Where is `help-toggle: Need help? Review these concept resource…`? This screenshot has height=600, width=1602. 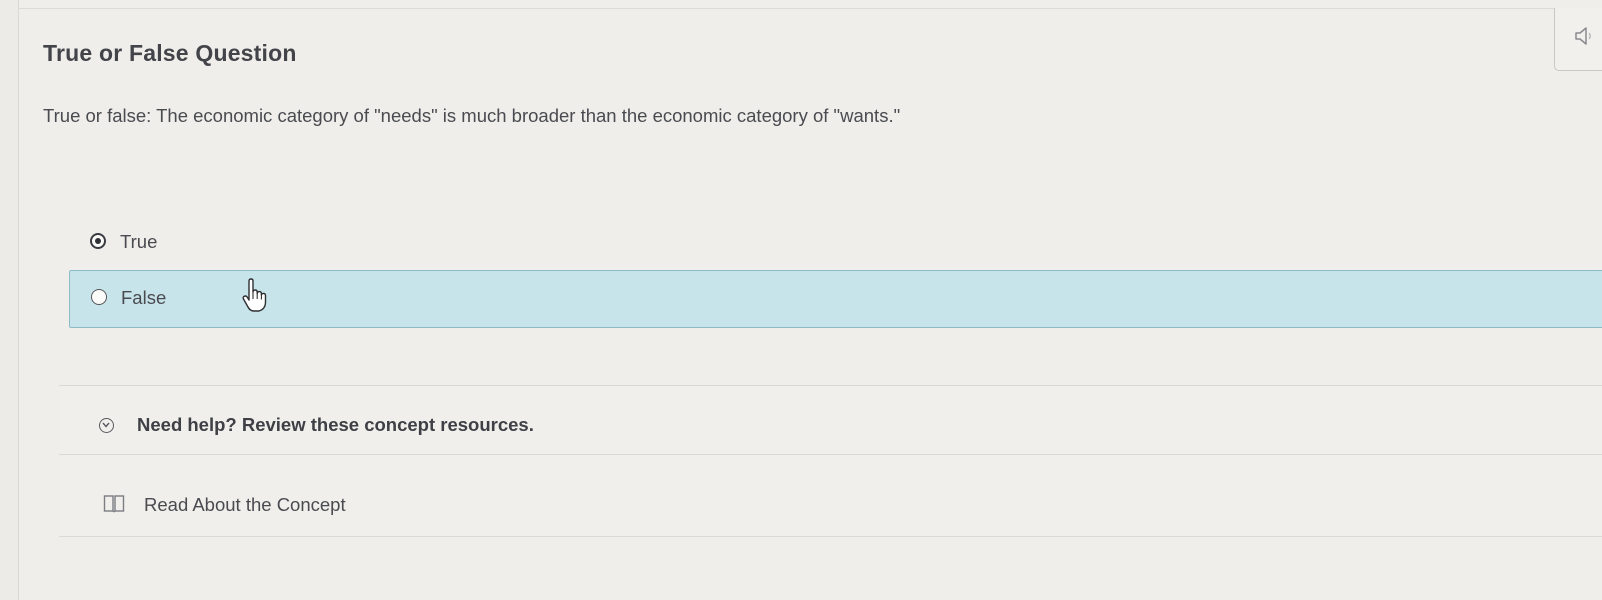 help-toggle: Need help? Review these concept resource… is located at coordinates (830, 420).